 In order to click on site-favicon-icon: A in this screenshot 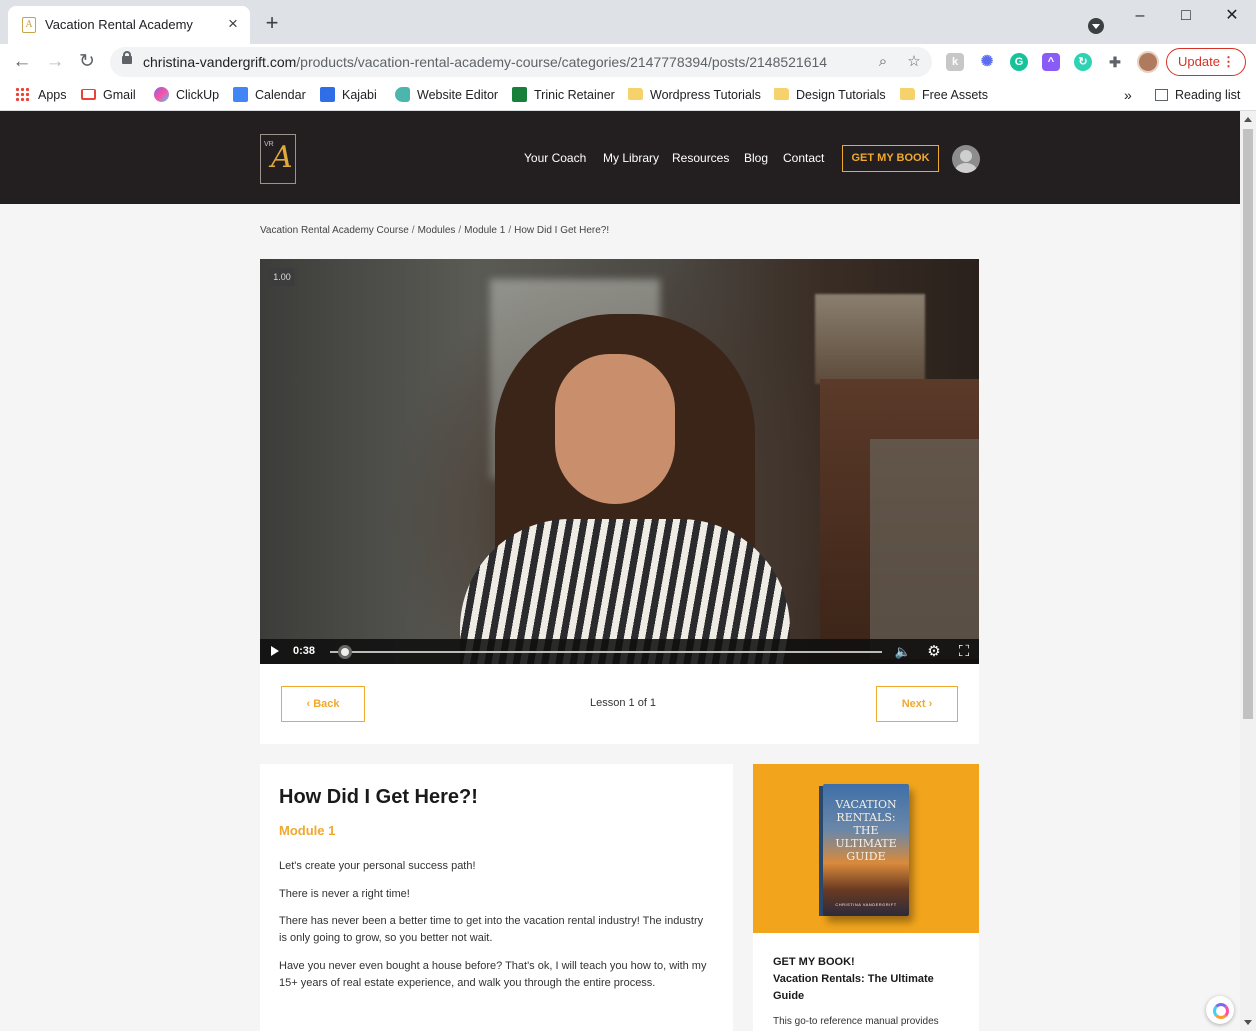, I will do `click(29, 25)`.